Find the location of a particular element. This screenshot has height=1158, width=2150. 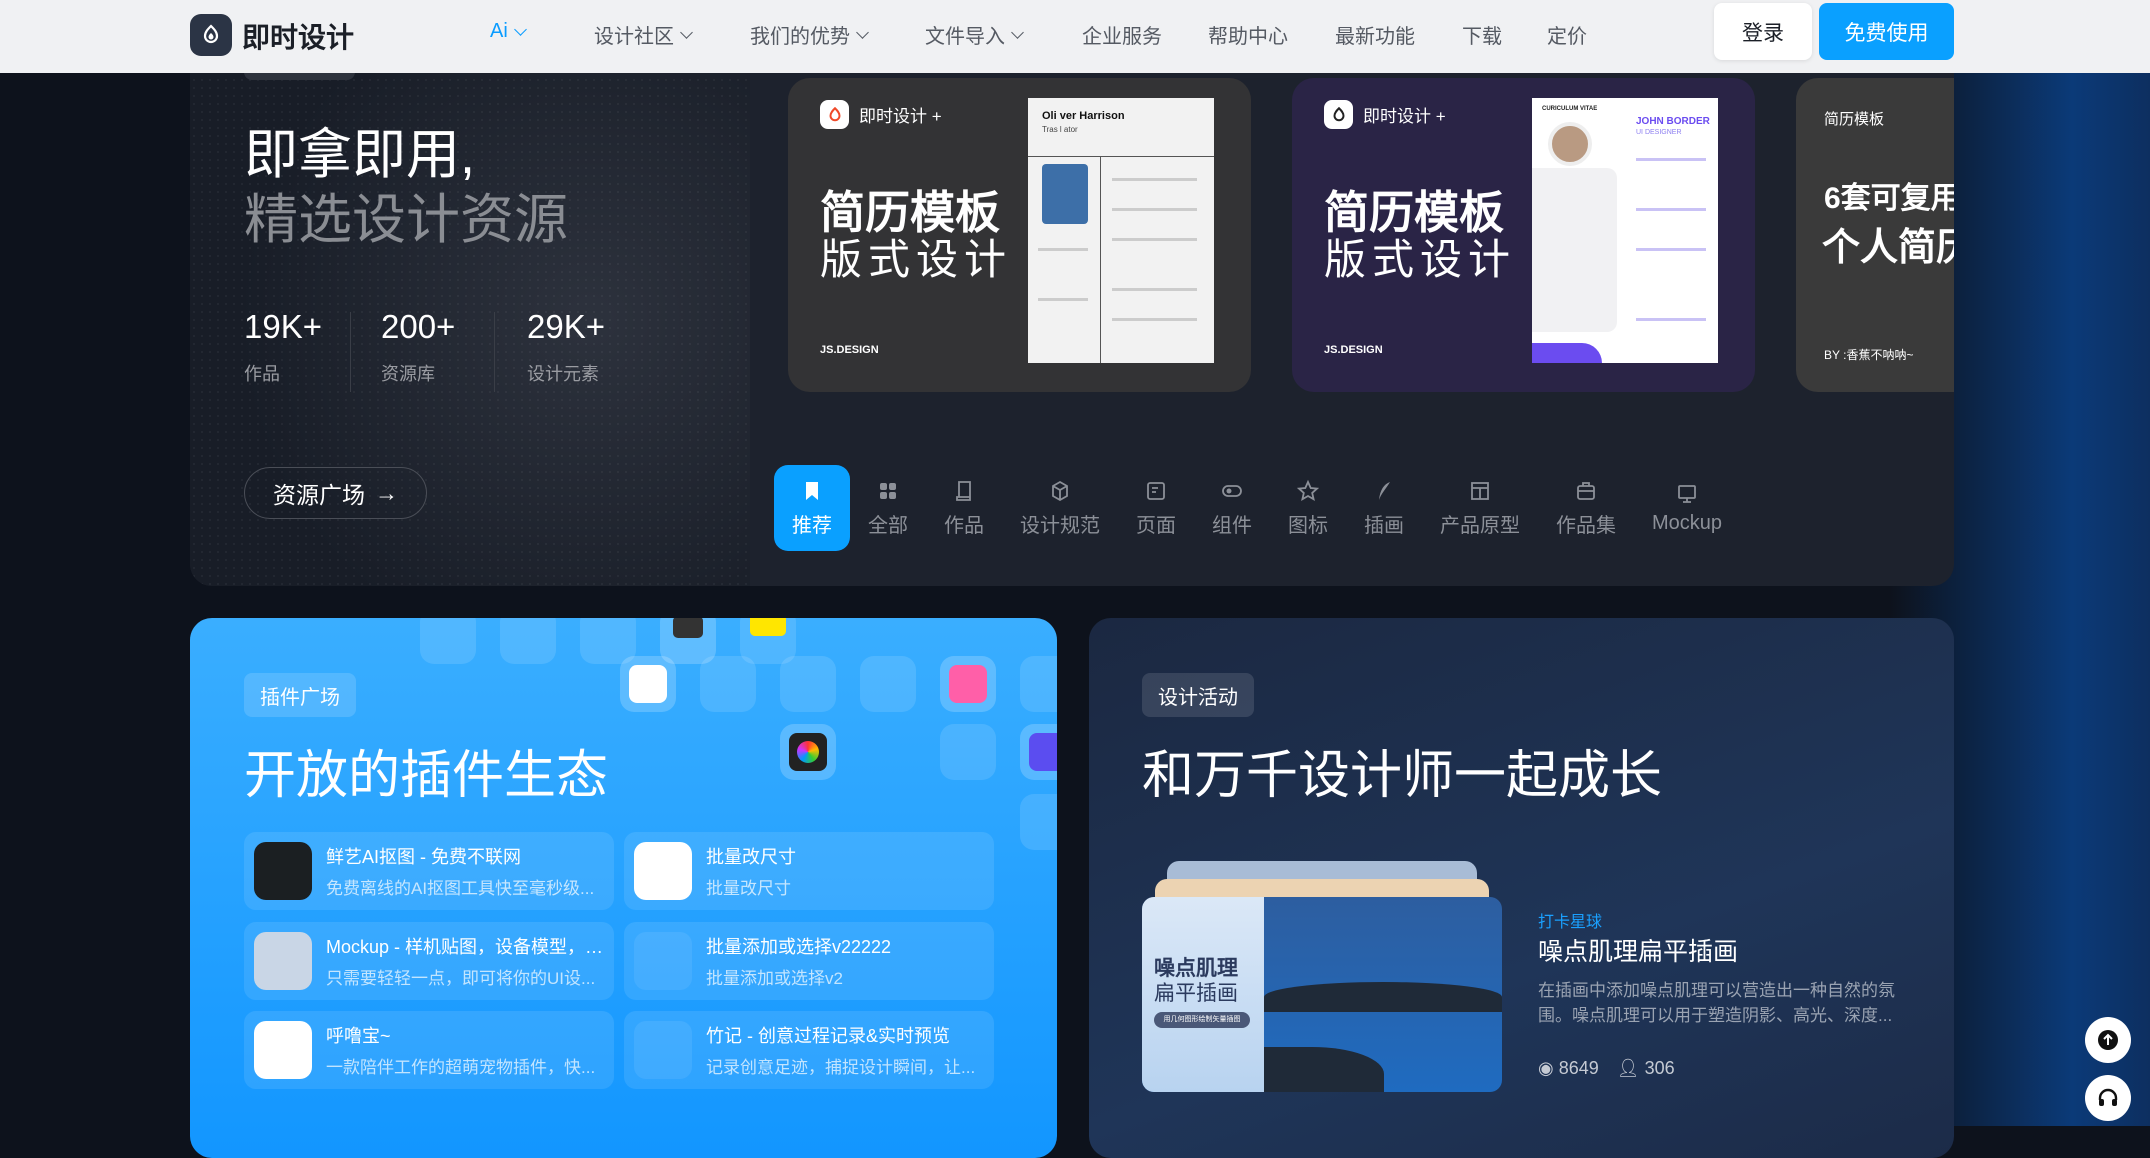

tab-component: 组件 is located at coordinates (1232, 508).